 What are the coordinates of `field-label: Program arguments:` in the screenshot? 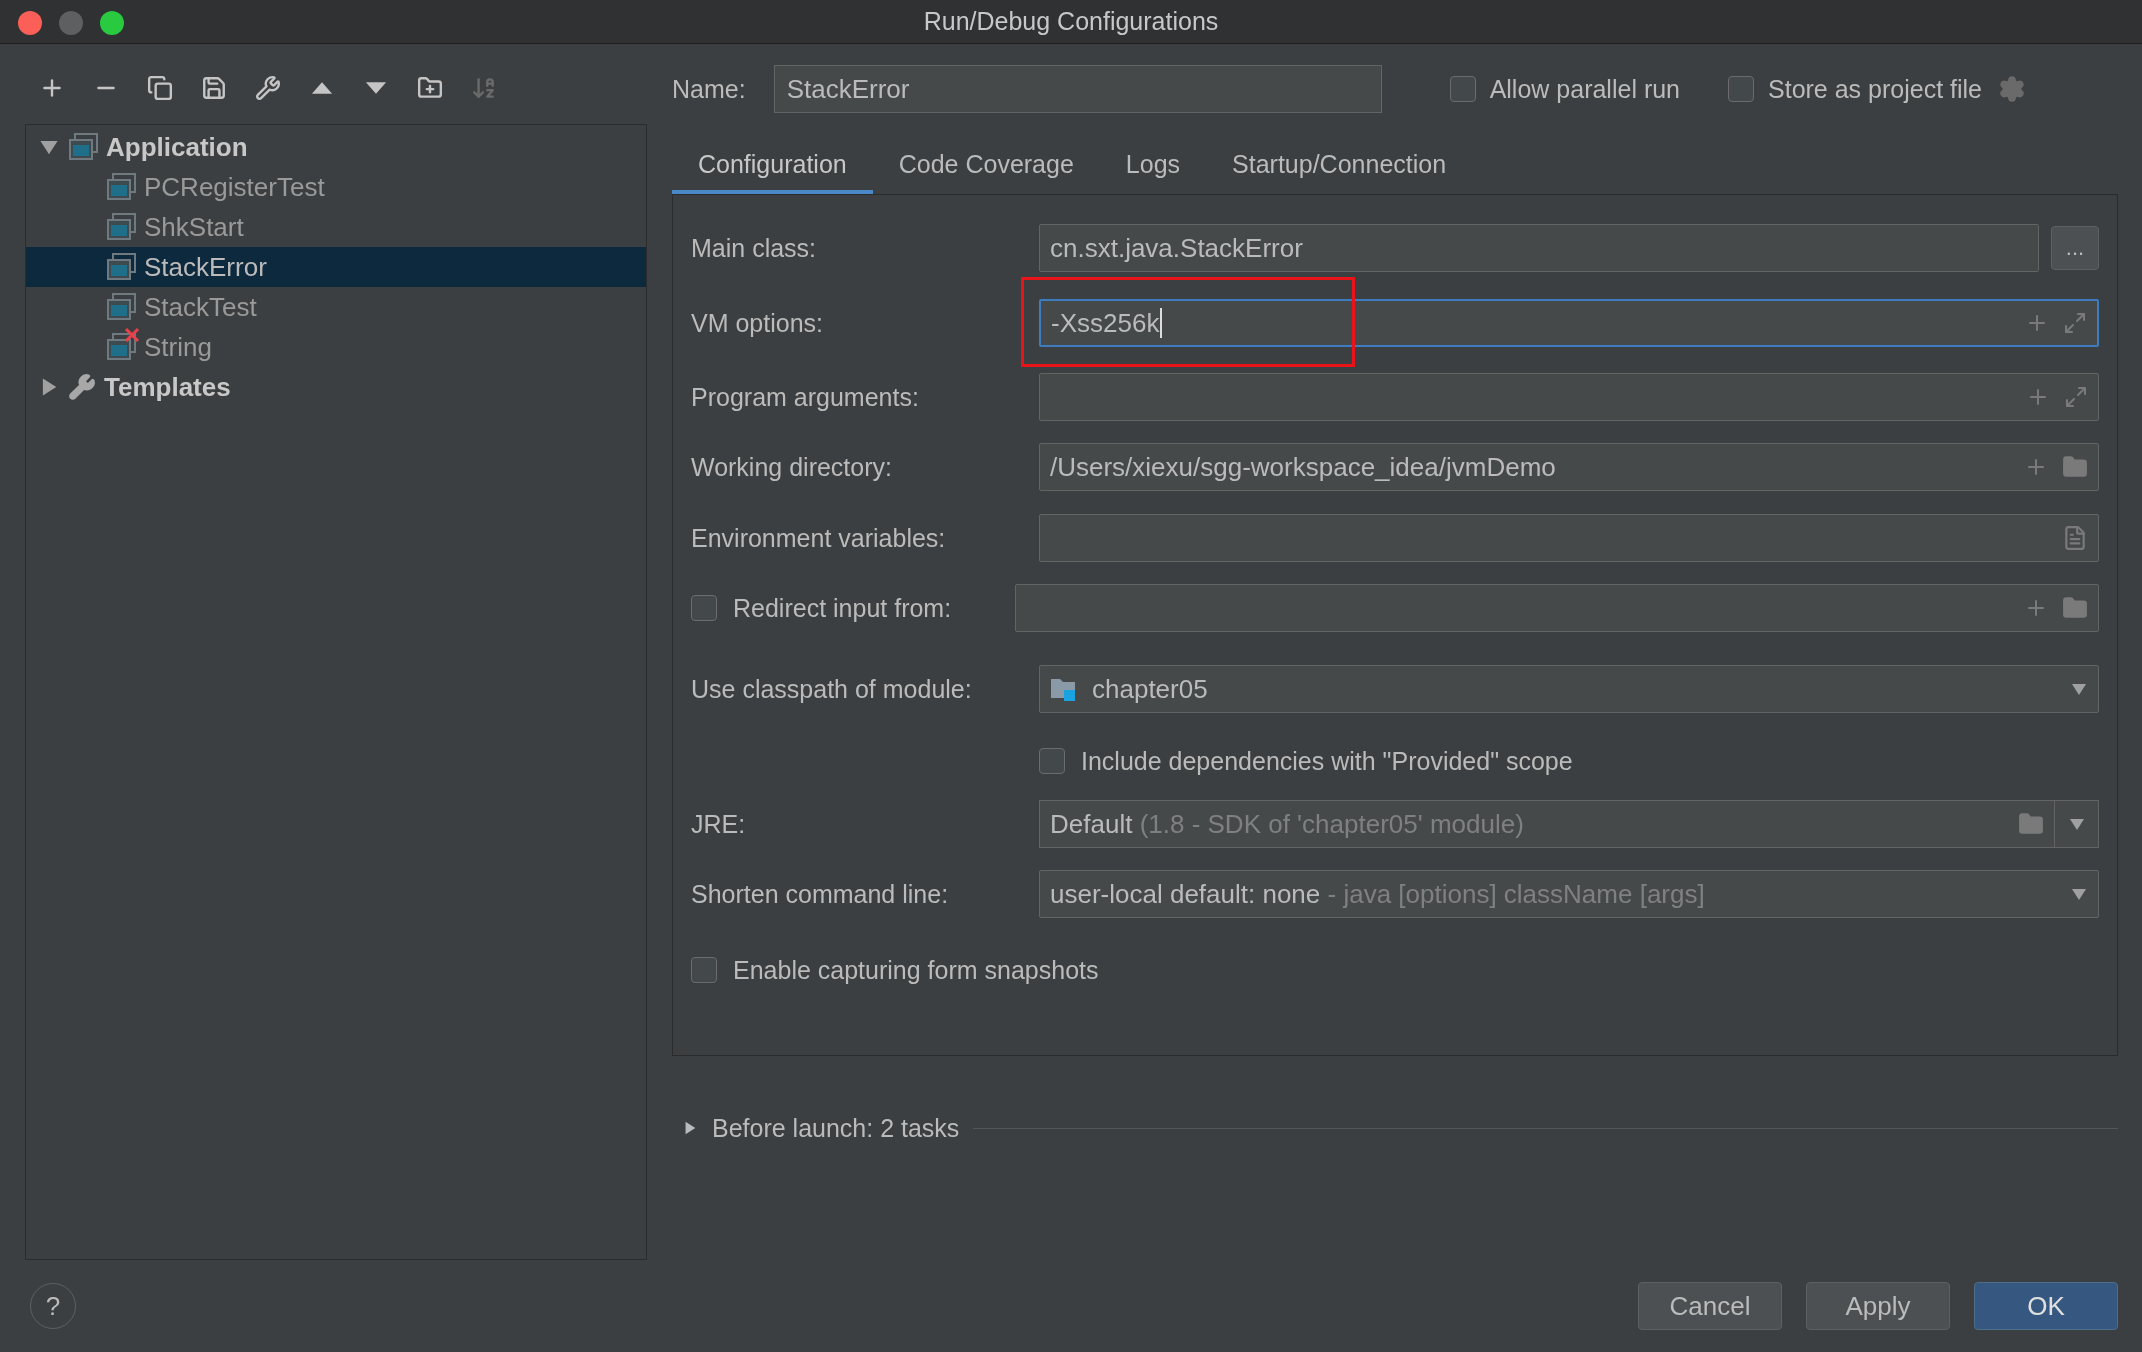 It's located at (805, 397).